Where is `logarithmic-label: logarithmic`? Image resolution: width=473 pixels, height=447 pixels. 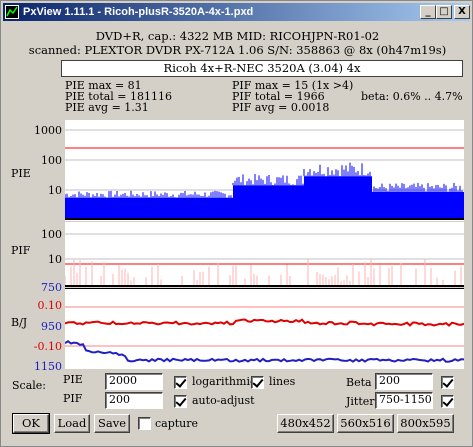 logarithmic-label: logarithmic is located at coordinates (224, 381).